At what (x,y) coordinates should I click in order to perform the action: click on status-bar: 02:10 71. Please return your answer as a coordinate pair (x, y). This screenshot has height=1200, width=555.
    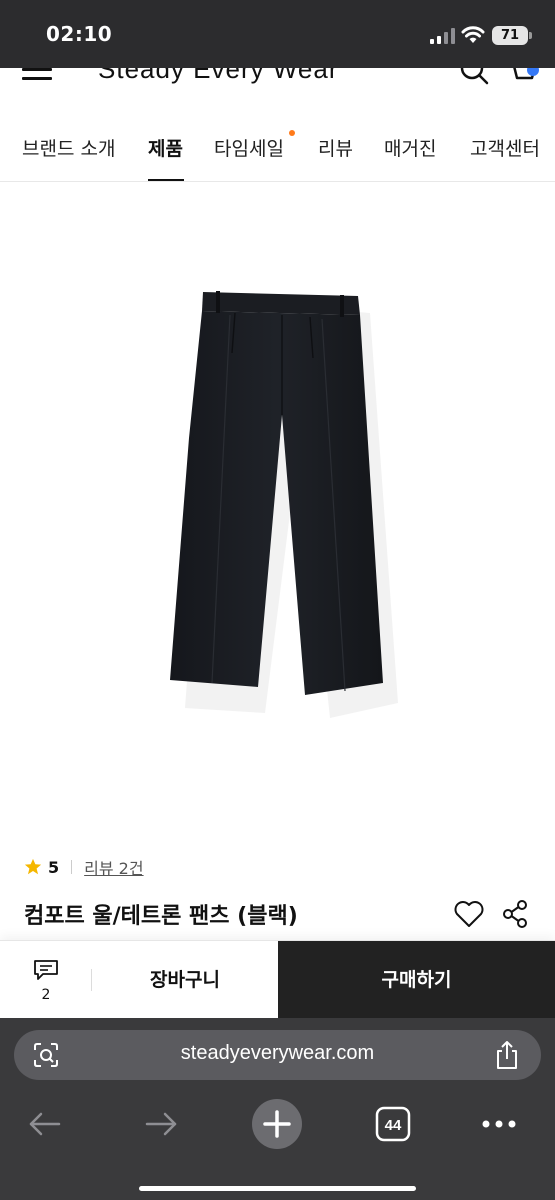
    Looking at the image, I should click on (277, 34).